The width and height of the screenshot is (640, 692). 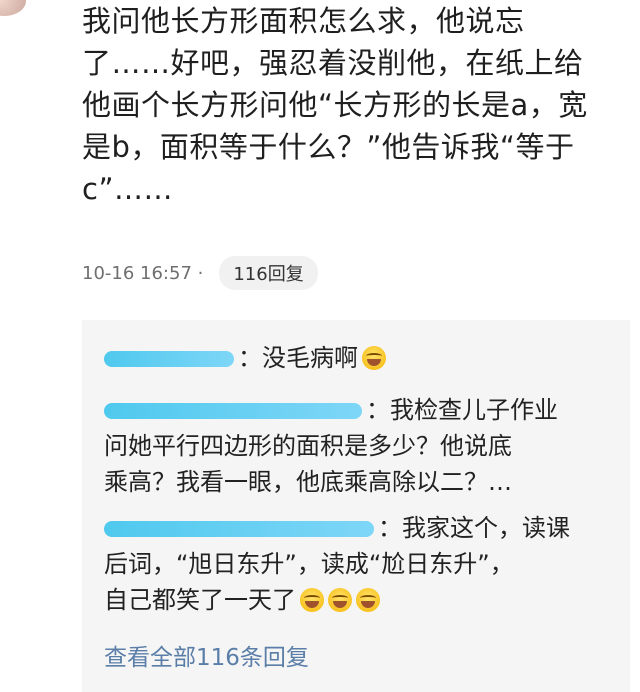 I want to click on post-timestamp: 10-16 16:57 ·, so click(x=143, y=273).